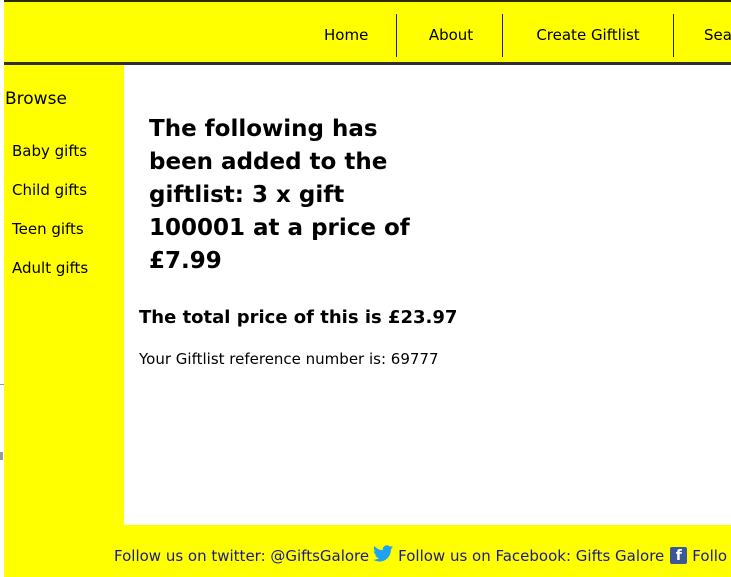 The width and height of the screenshot is (731, 577). Describe the element at coordinates (709, 556) in the screenshot. I see `footer-trailing-link: Follo` at that location.